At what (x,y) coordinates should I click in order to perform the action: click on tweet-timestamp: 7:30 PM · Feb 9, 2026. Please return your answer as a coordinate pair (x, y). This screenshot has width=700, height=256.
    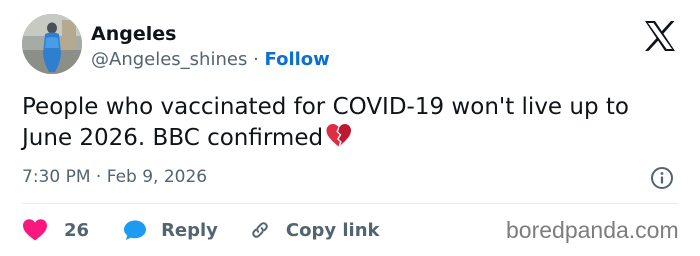
    Looking at the image, I should click on (114, 177).